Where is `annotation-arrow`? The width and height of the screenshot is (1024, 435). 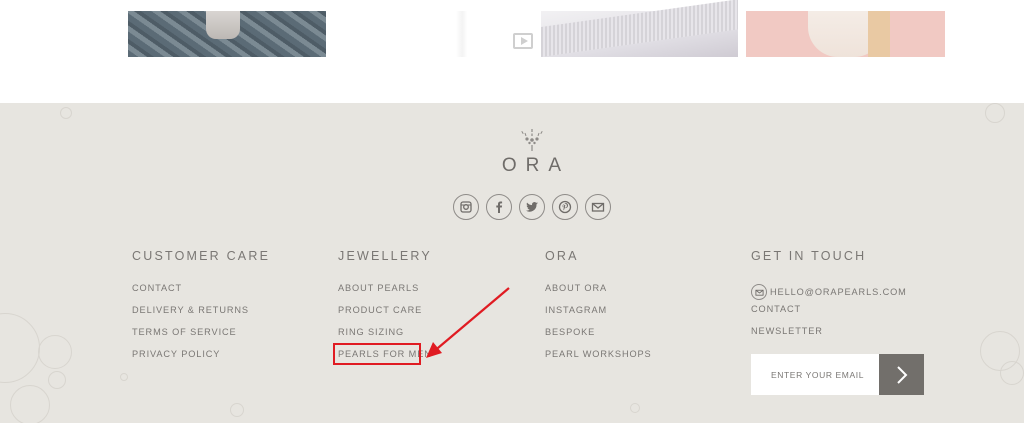 annotation-arrow is located at coordinates (468, 322).